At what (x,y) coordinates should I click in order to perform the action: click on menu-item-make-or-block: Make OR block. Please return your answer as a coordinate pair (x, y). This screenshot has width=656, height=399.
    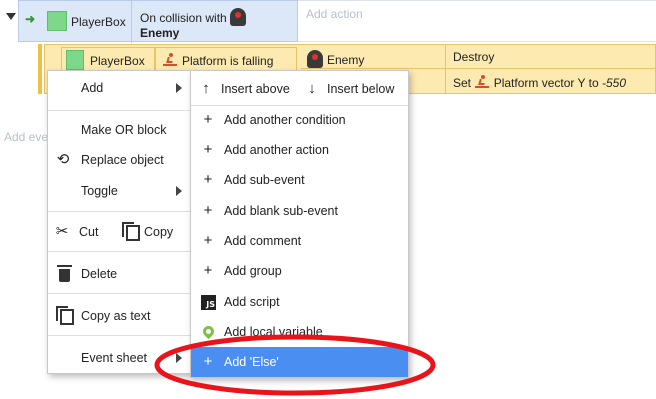
    Looking at the image, I should click on (120, 130).